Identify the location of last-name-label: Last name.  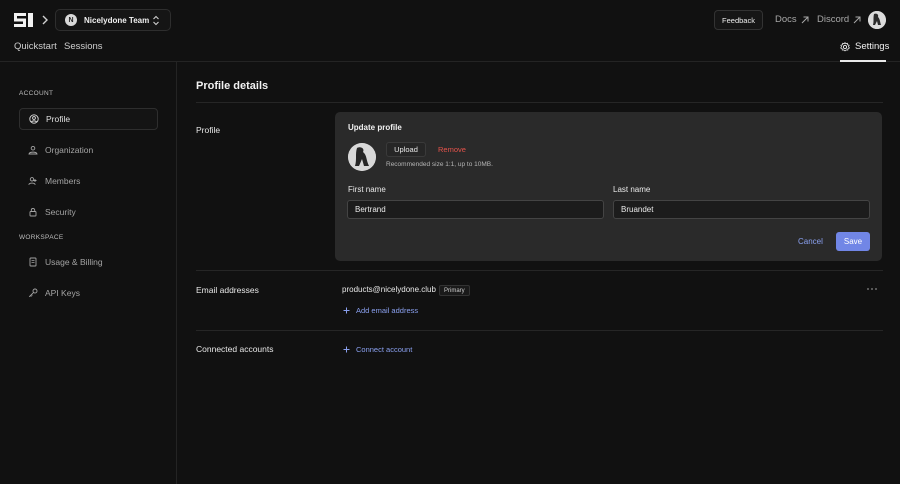
(632, 189).